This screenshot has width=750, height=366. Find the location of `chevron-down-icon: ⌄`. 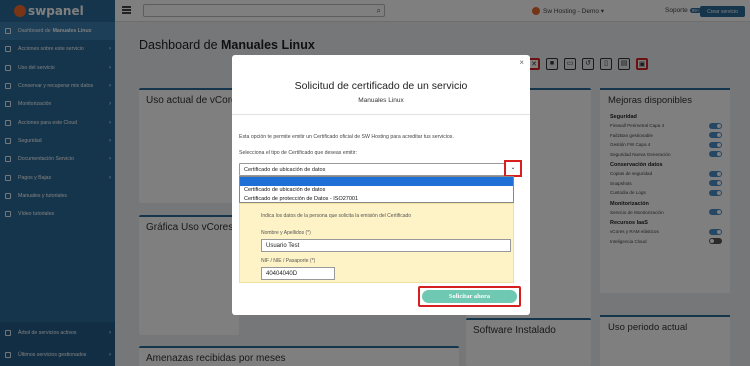

chevron-down-icon: ⌄ is located at coordinates (513, 168).